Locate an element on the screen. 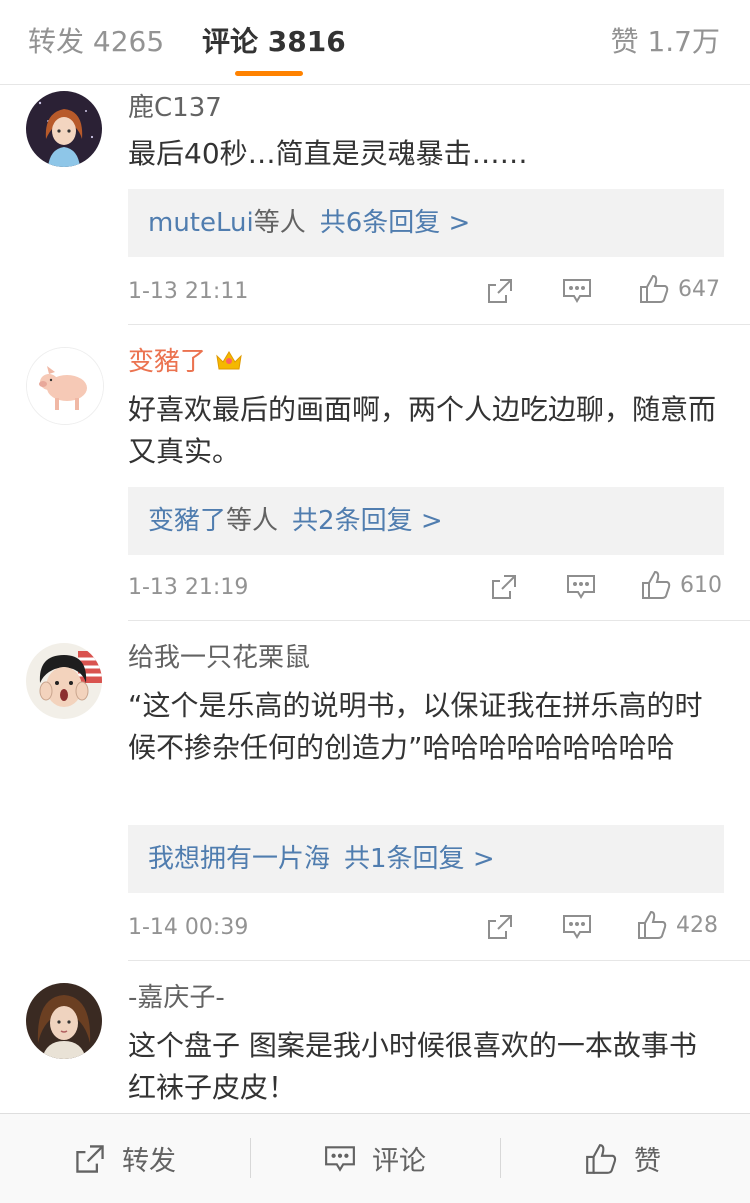 The image size is (750, 1203). comment-username: 变豬了 is located at coordinates (186, 362).